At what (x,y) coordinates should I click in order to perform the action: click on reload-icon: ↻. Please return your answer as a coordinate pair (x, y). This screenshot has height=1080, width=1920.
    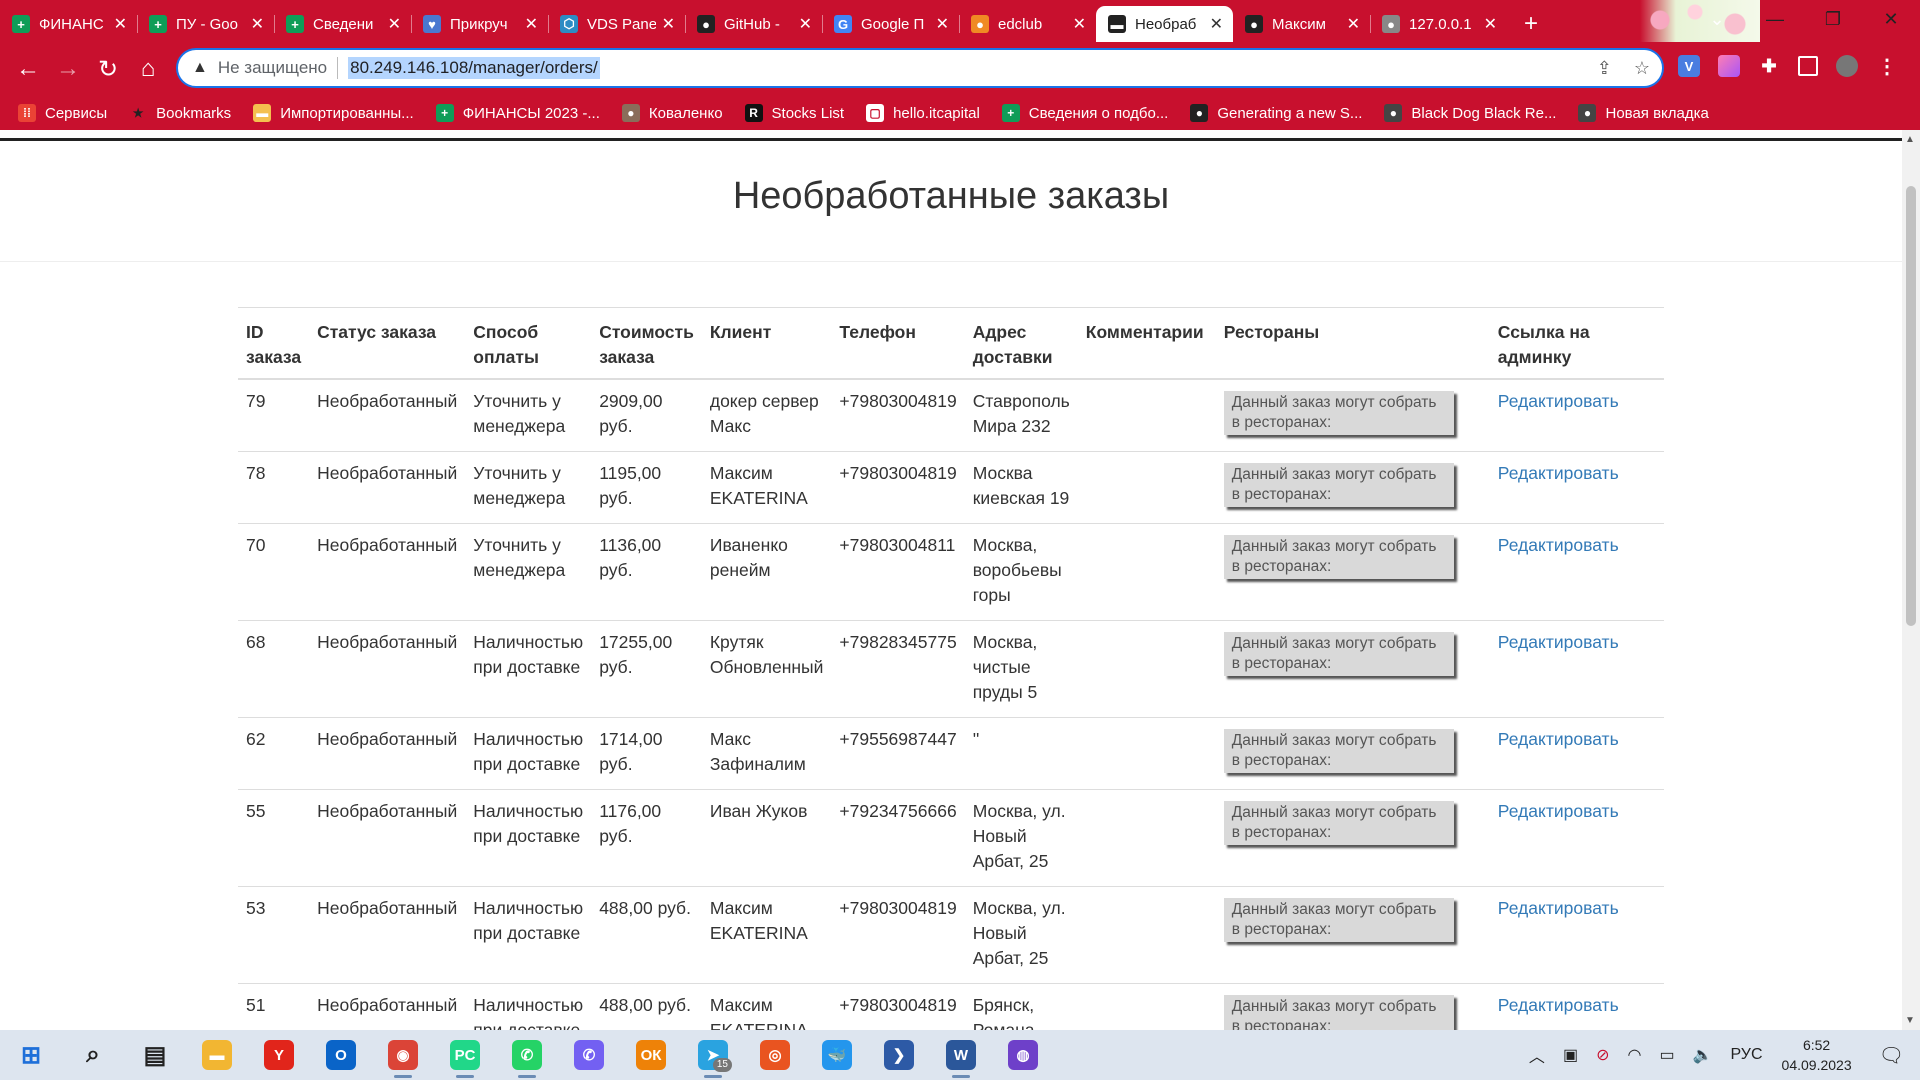
    Looking at the image, I should click on (108, 69).